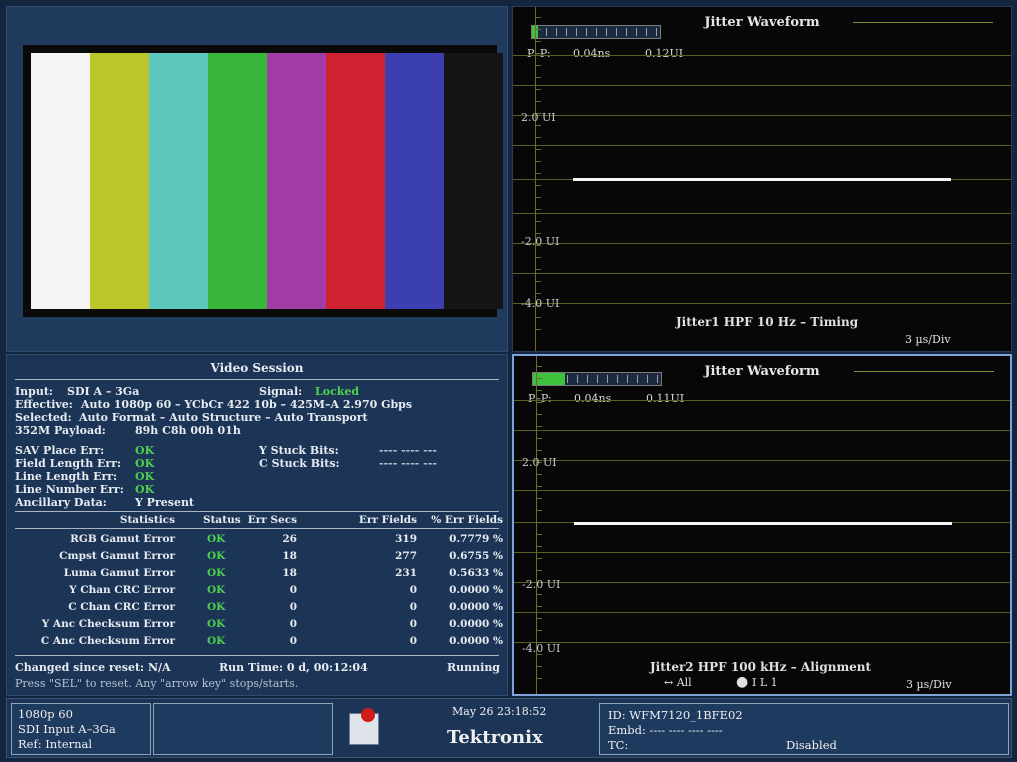 Image resolution: width=1017 pixels, height=762 pixels. What do you see at coordinates (145, 450) in the screenshot?
I see `sav-value: OK` at bounding box center [145, 450].